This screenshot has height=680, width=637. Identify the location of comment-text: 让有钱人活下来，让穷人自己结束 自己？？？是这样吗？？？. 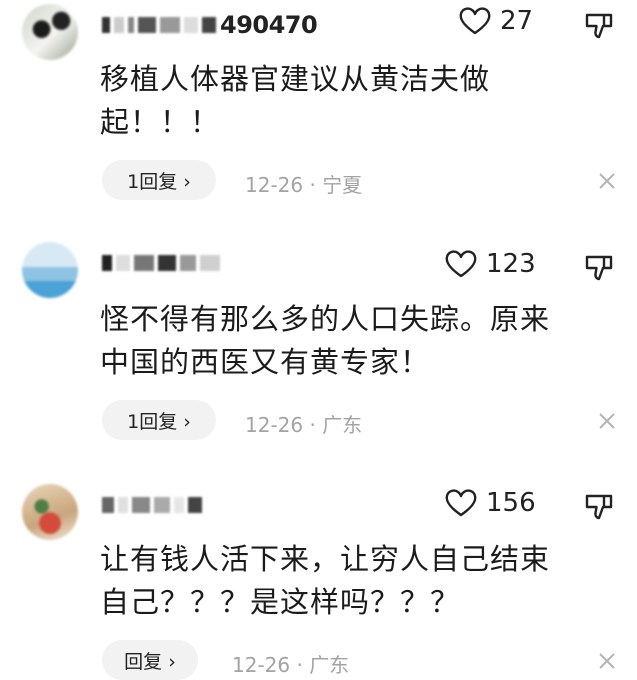
(325, 580).